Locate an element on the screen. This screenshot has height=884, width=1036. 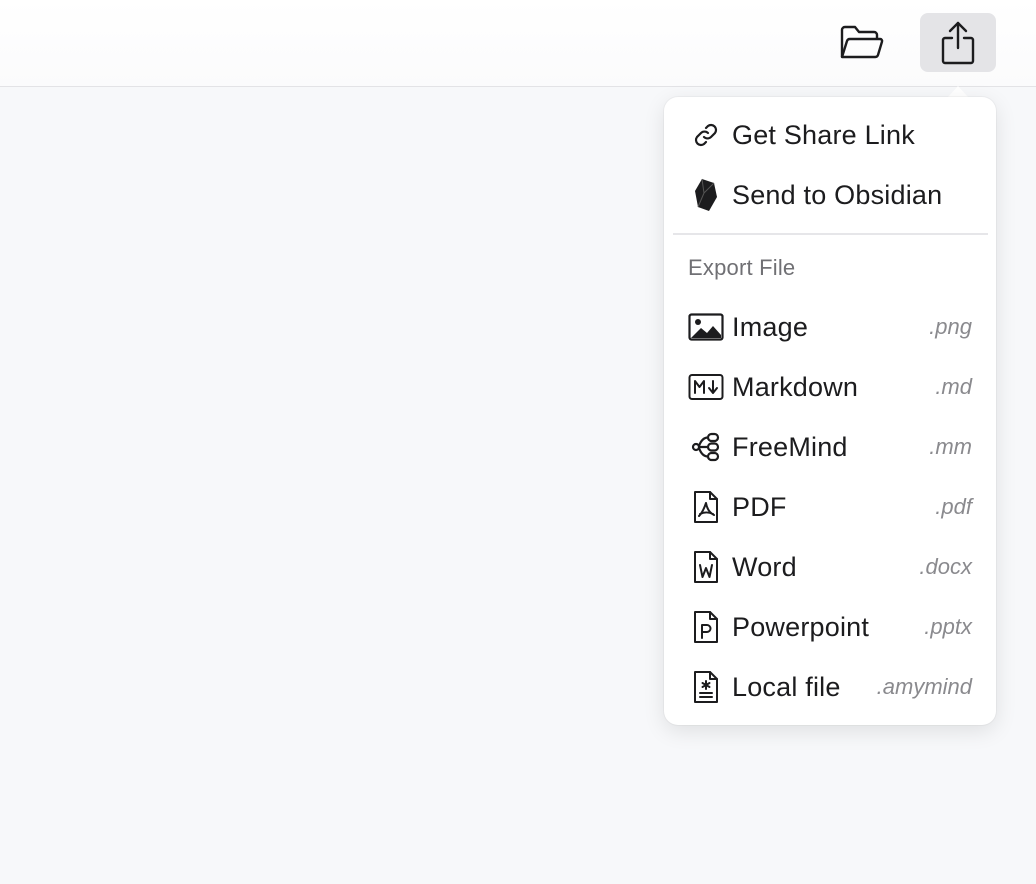
menu-item-label: Markdown is located at coordinates (795, 386).